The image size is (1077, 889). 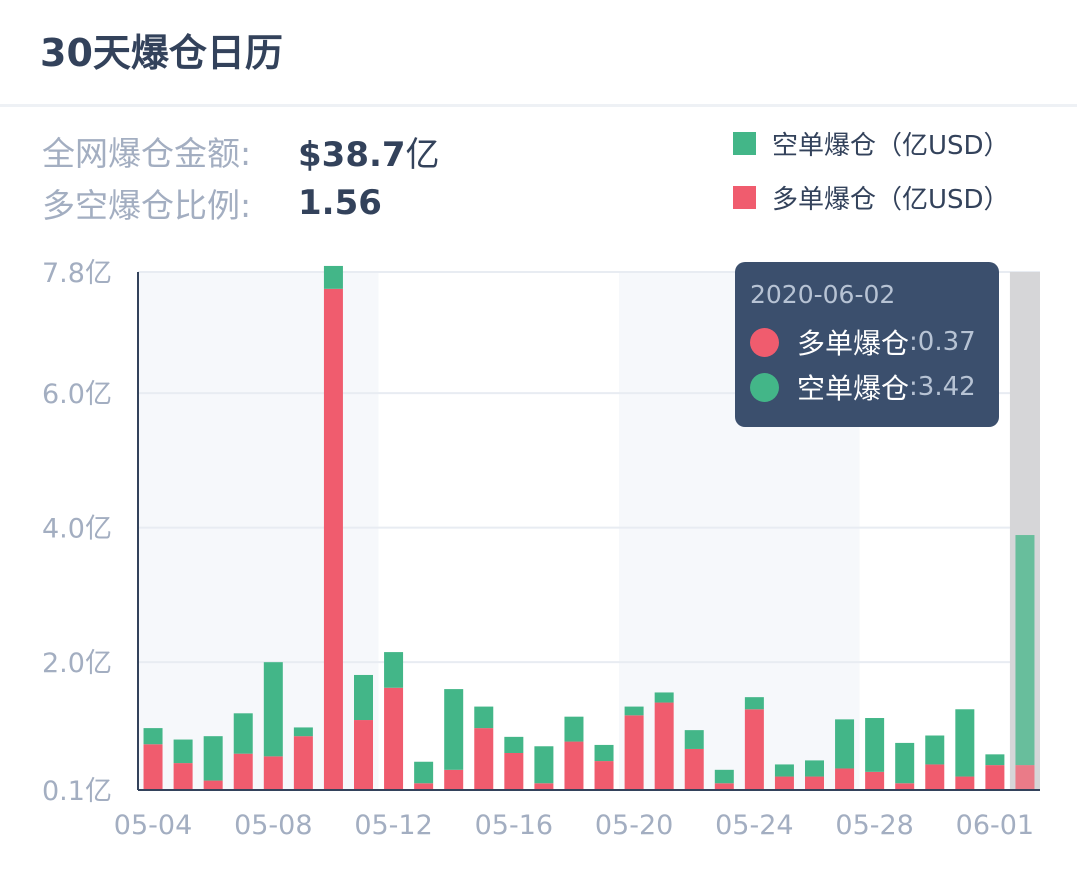 I want to click on tooltip-sep-long: :, so click(x=913, y=342).